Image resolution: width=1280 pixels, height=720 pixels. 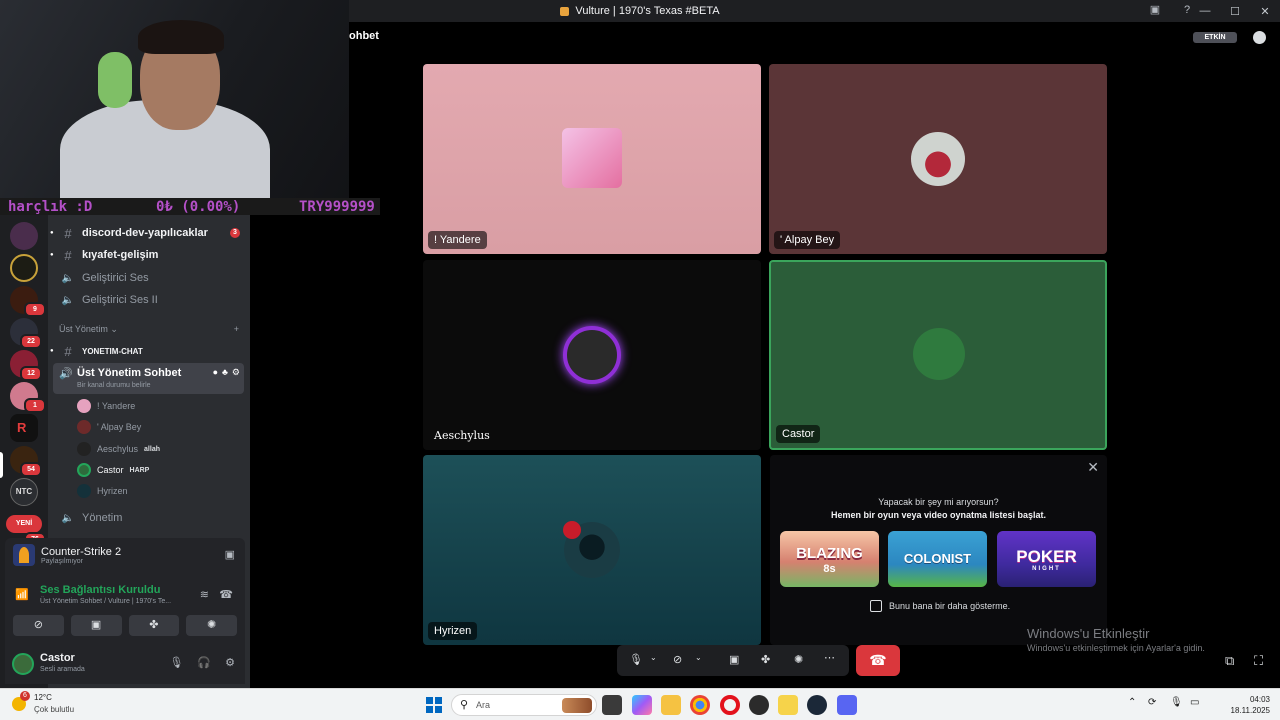 I want to click on voice-user: Hyrizen, so click(x=102, y=491).